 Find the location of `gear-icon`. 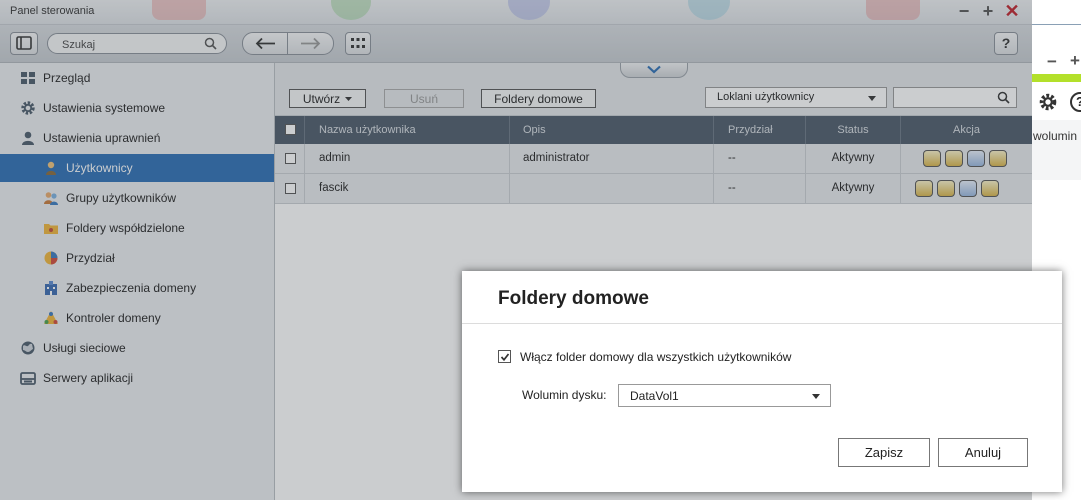

gear-icon is located at coordinates (1048, 103).